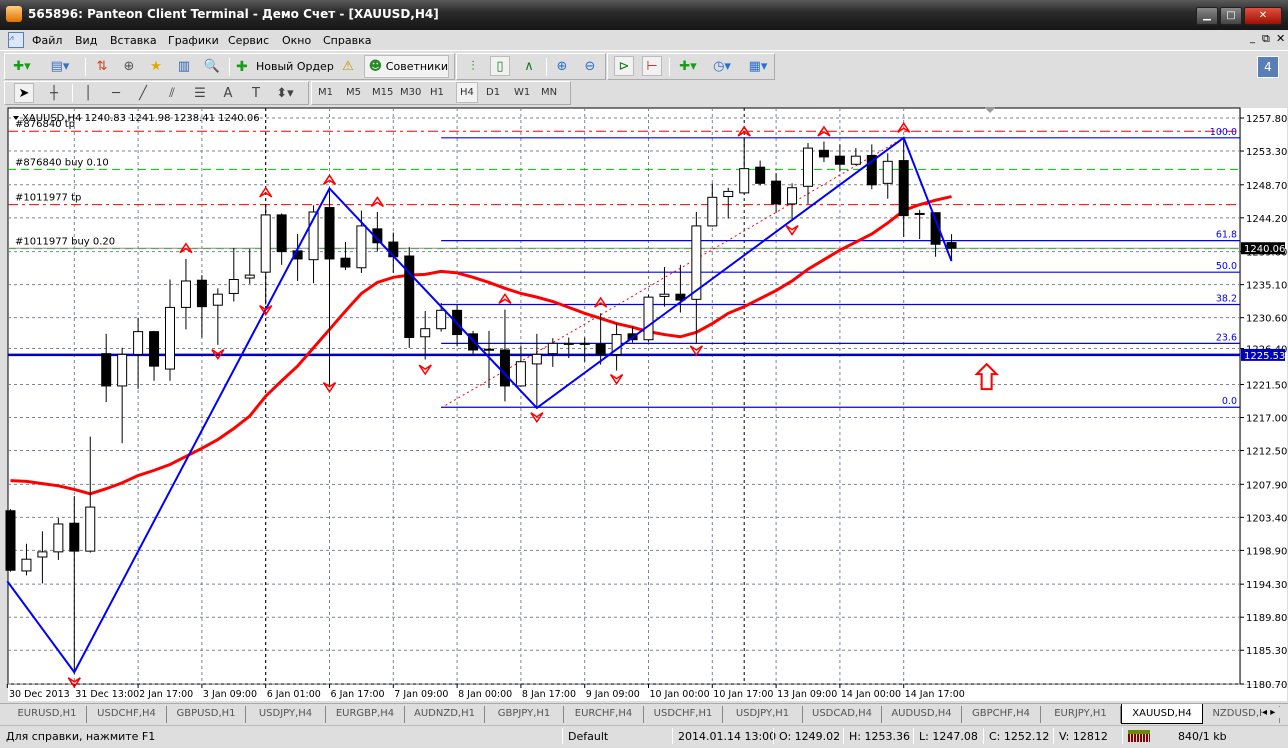 This screenshot has height=748, width=1288. Describe the element at coordinates (524, 714) in the screenshot. I see `chart-tab: GBPJPY,H1` at that location.